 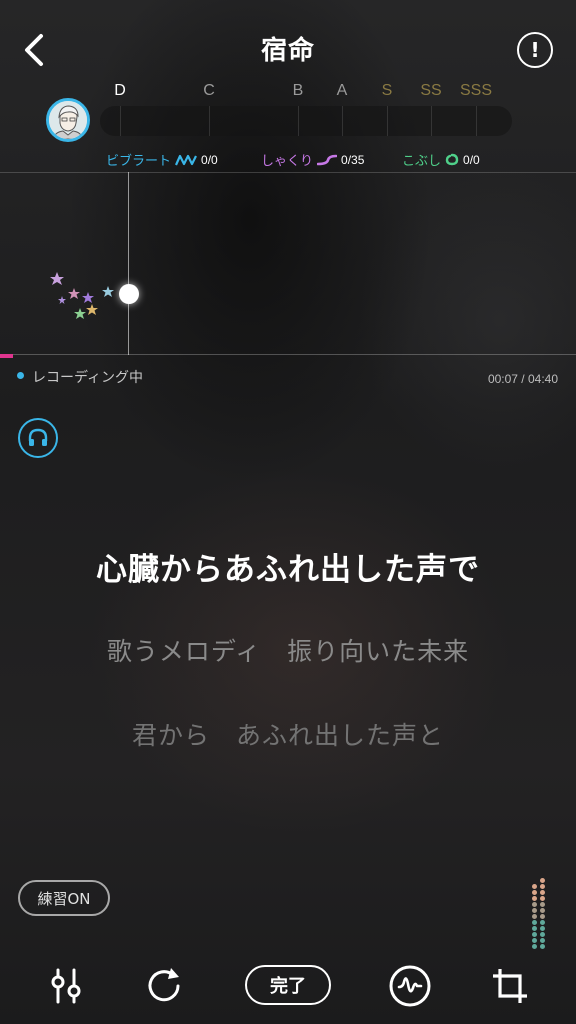 I want to click on lyric-next: 歌うメロディ 振り向いた未来, so click(x=288, y=651).